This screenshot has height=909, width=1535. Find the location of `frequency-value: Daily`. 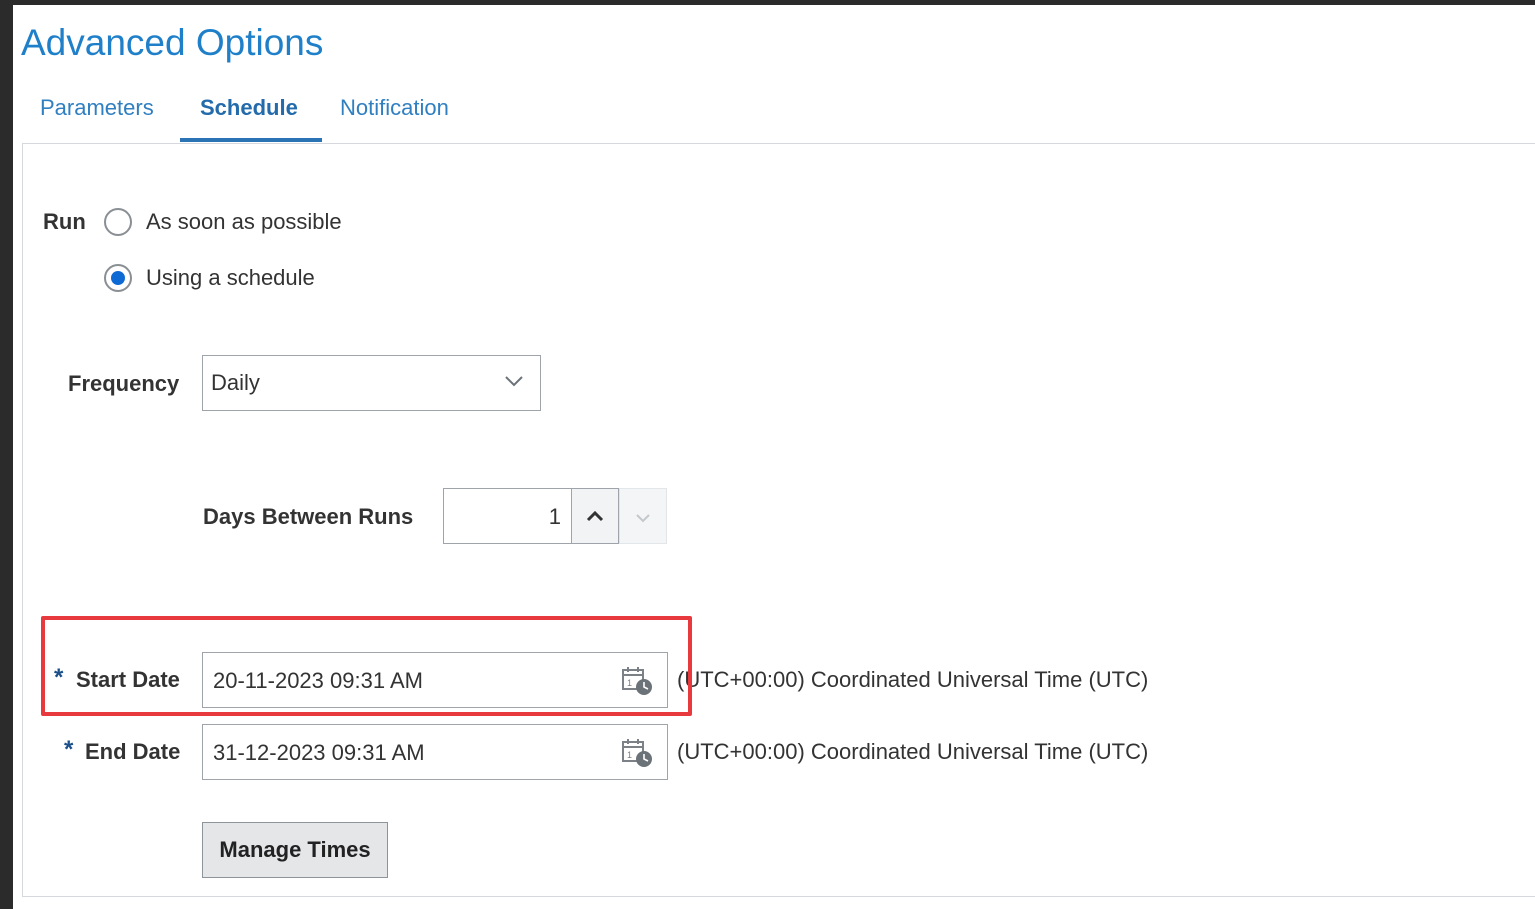

frequency-value: Daily is located at coordinates (235, 382).